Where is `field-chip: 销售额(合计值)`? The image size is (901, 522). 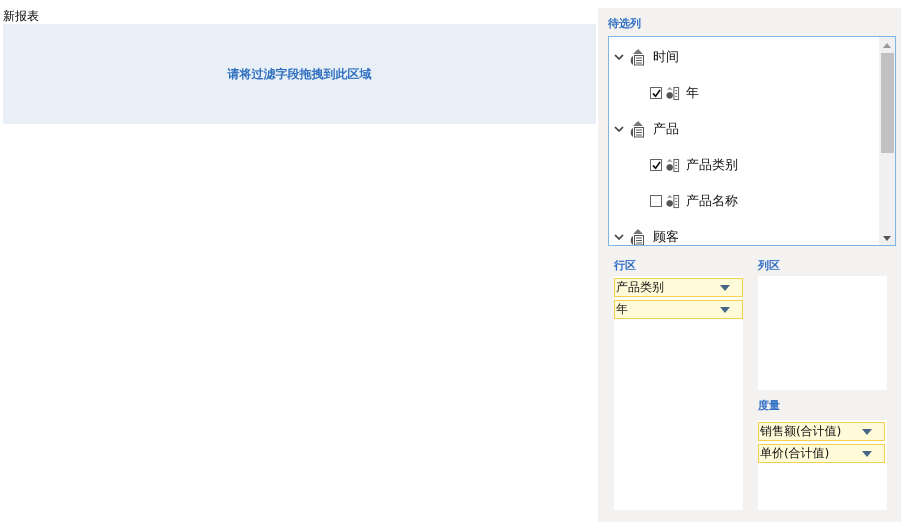
field-chip: 销售额(合计值) is located at coordinates (821, 431).